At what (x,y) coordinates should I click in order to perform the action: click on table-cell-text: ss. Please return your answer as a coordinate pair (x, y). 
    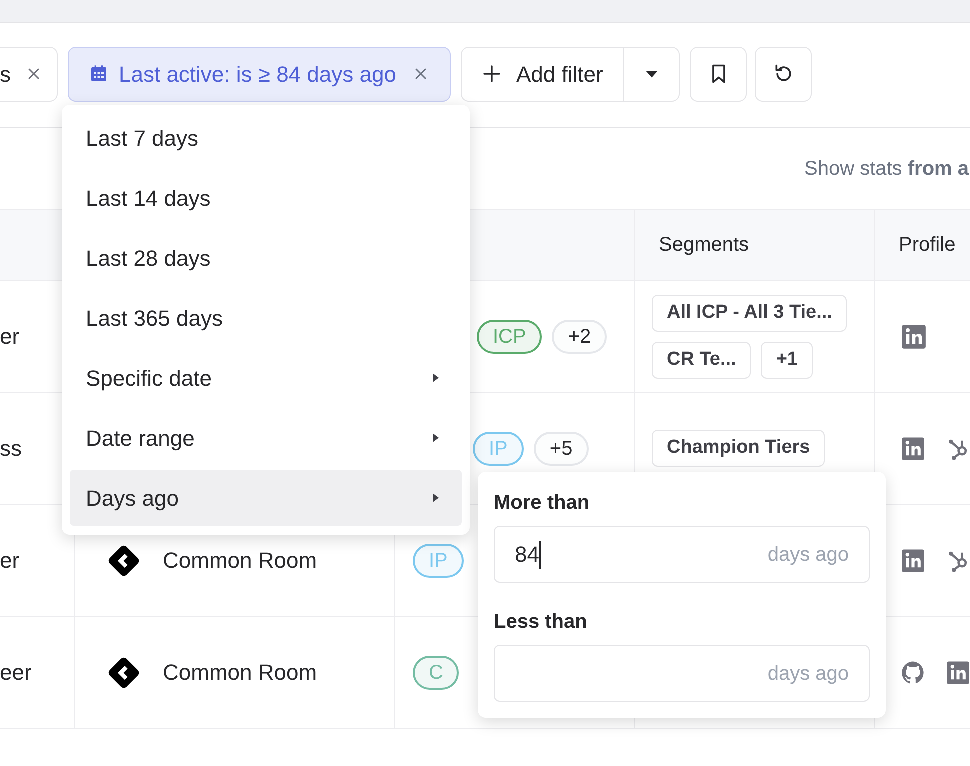
    Looking at the image, I should click on (11, 449).